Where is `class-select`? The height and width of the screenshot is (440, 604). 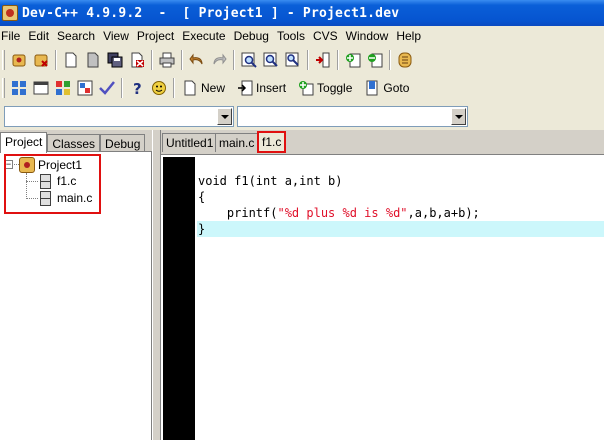
class-select is located at coordinates (119, 116).